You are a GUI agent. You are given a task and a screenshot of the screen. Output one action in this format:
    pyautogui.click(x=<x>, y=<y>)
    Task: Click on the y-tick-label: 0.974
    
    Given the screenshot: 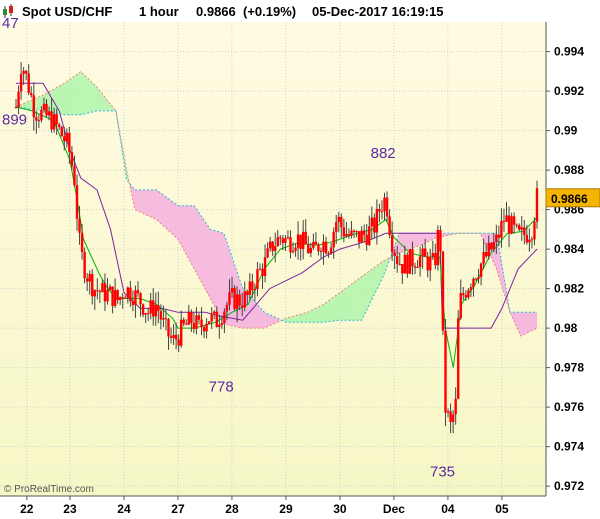 What is the action you would take?
    pyautogui.click(x=569, y=447)
    